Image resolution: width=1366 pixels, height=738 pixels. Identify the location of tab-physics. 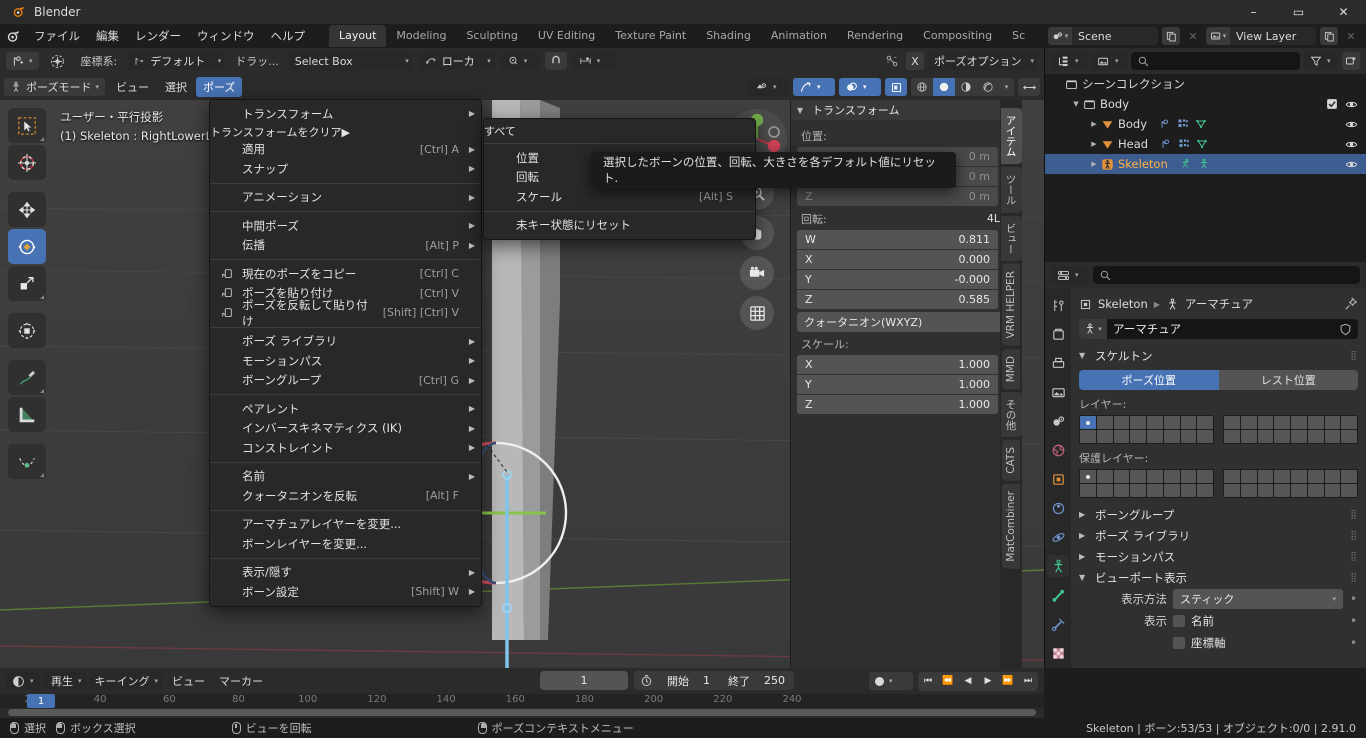
(1058, 537).